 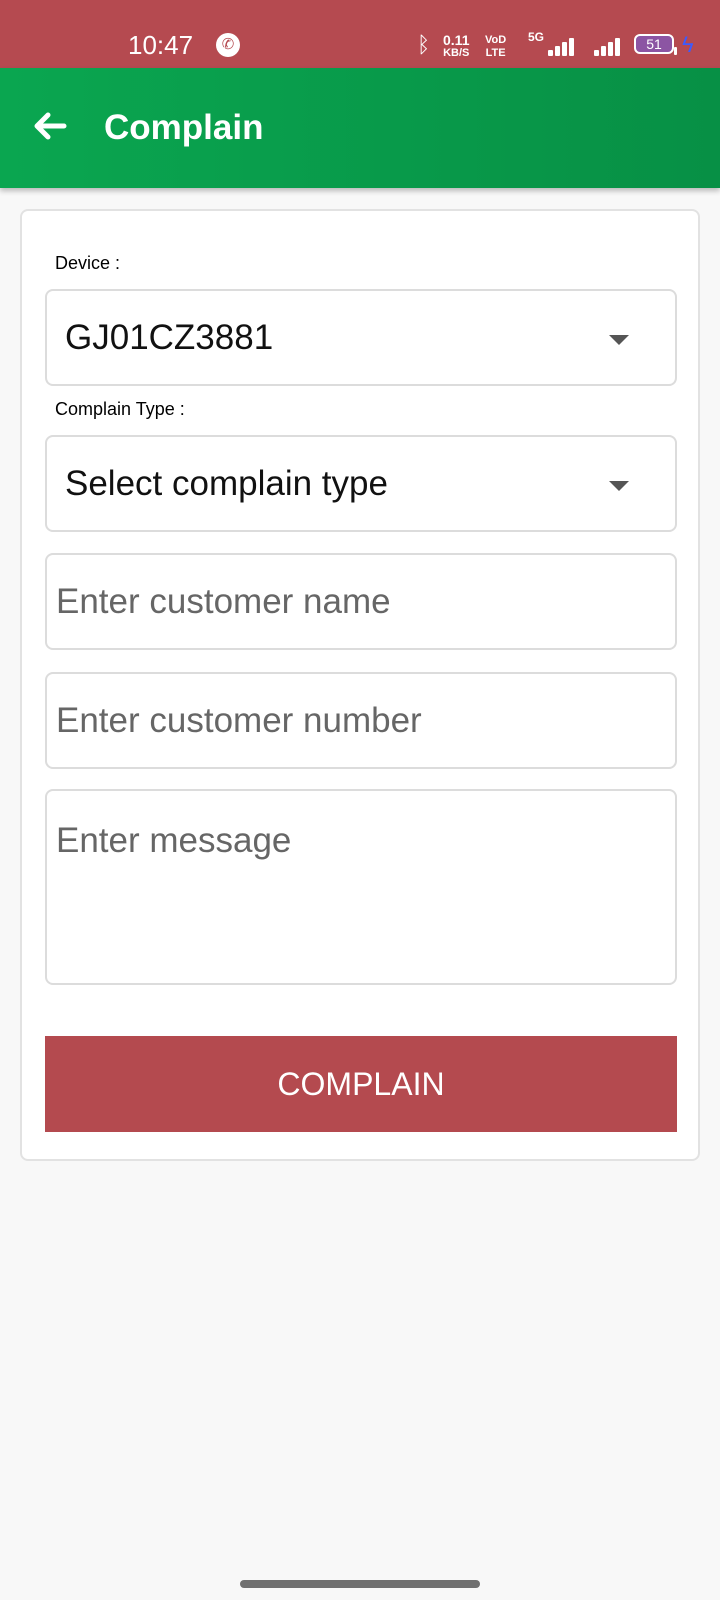 What do you see at coordinates (495, 53) in the screenshot?
I see `volte-bottom: LTE` at bounding box center [495, 53].